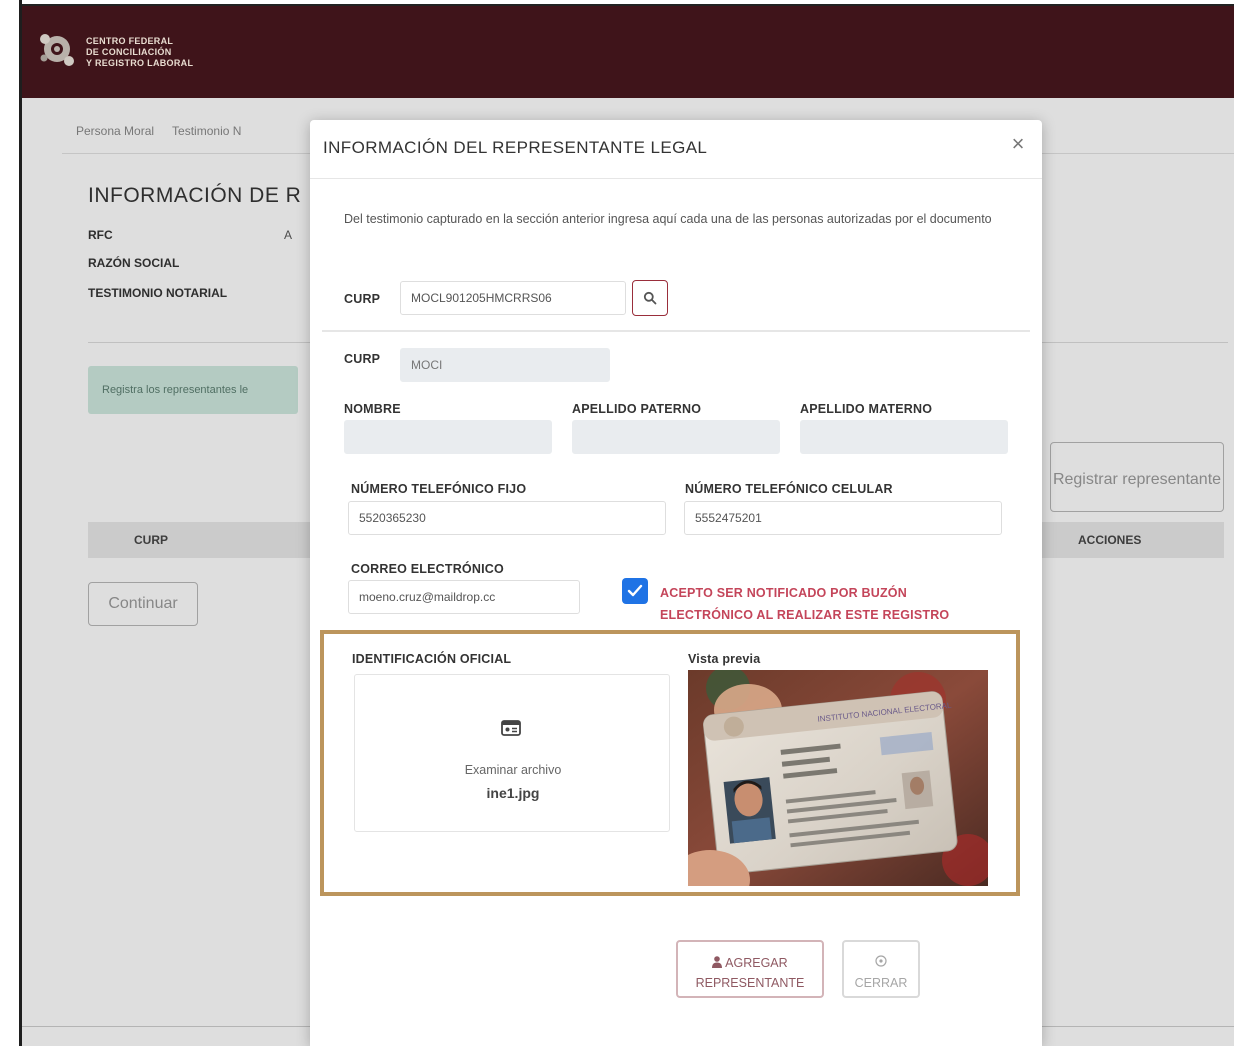 This screenshot has height=1046, width=1234. What do you see at coordinates (881, 969) in the screenshot?
I see `close-button: CERRAR` at bounding box center [881, 969].